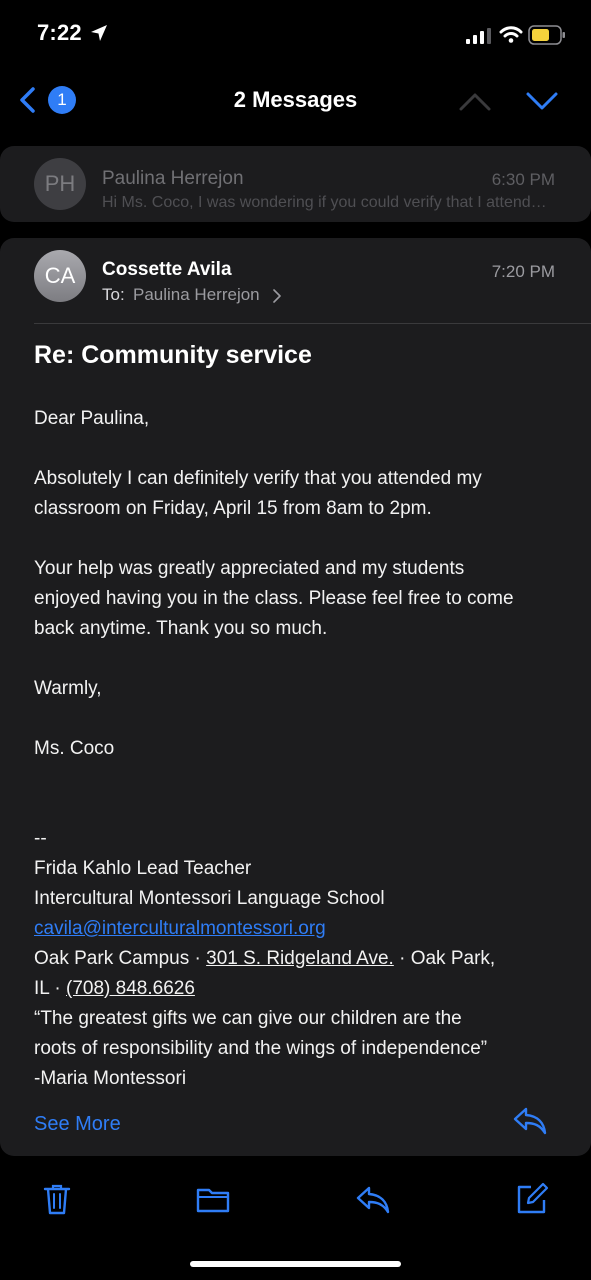 Image resolution: width=591 pixels, height=1280 pixels. I want to click on avatar: PH, so click(60, 184).